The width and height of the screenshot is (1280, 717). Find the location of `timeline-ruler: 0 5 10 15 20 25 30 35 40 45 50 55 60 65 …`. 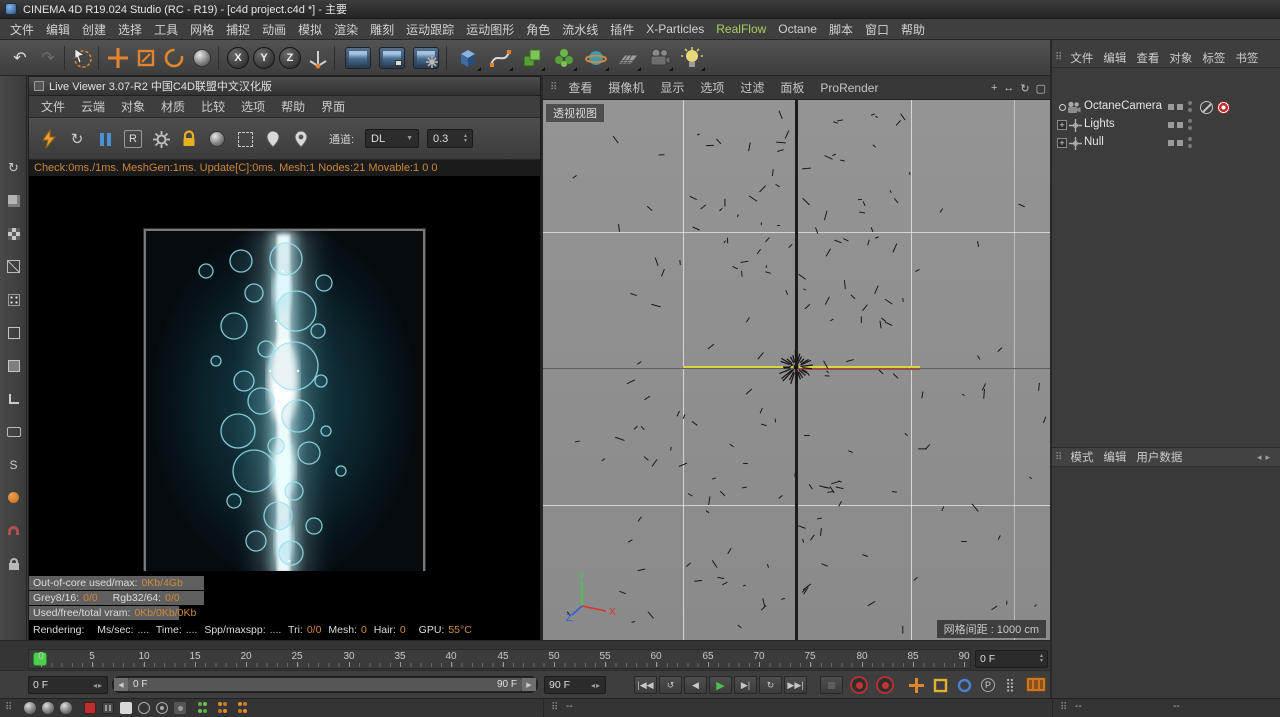

timeline-ruler: 0 5 10 15 20 25 30 35 40 45 50 55 60 65 … is located at coordinates (499, 659).